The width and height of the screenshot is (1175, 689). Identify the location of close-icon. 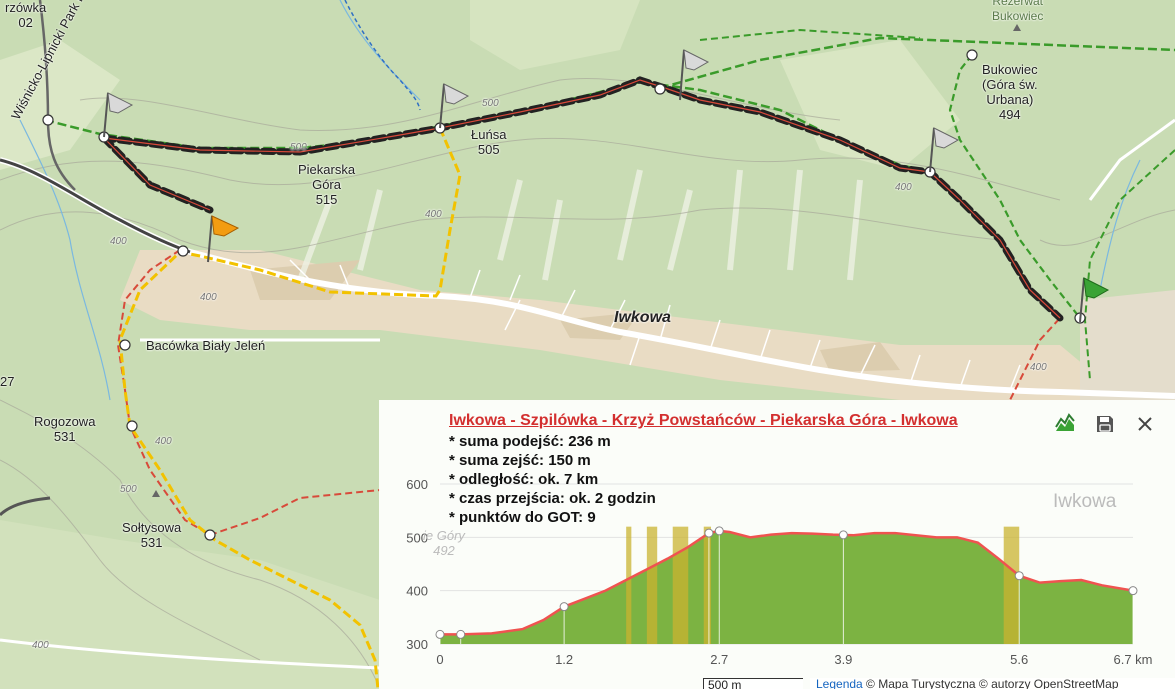
(1145, 424).